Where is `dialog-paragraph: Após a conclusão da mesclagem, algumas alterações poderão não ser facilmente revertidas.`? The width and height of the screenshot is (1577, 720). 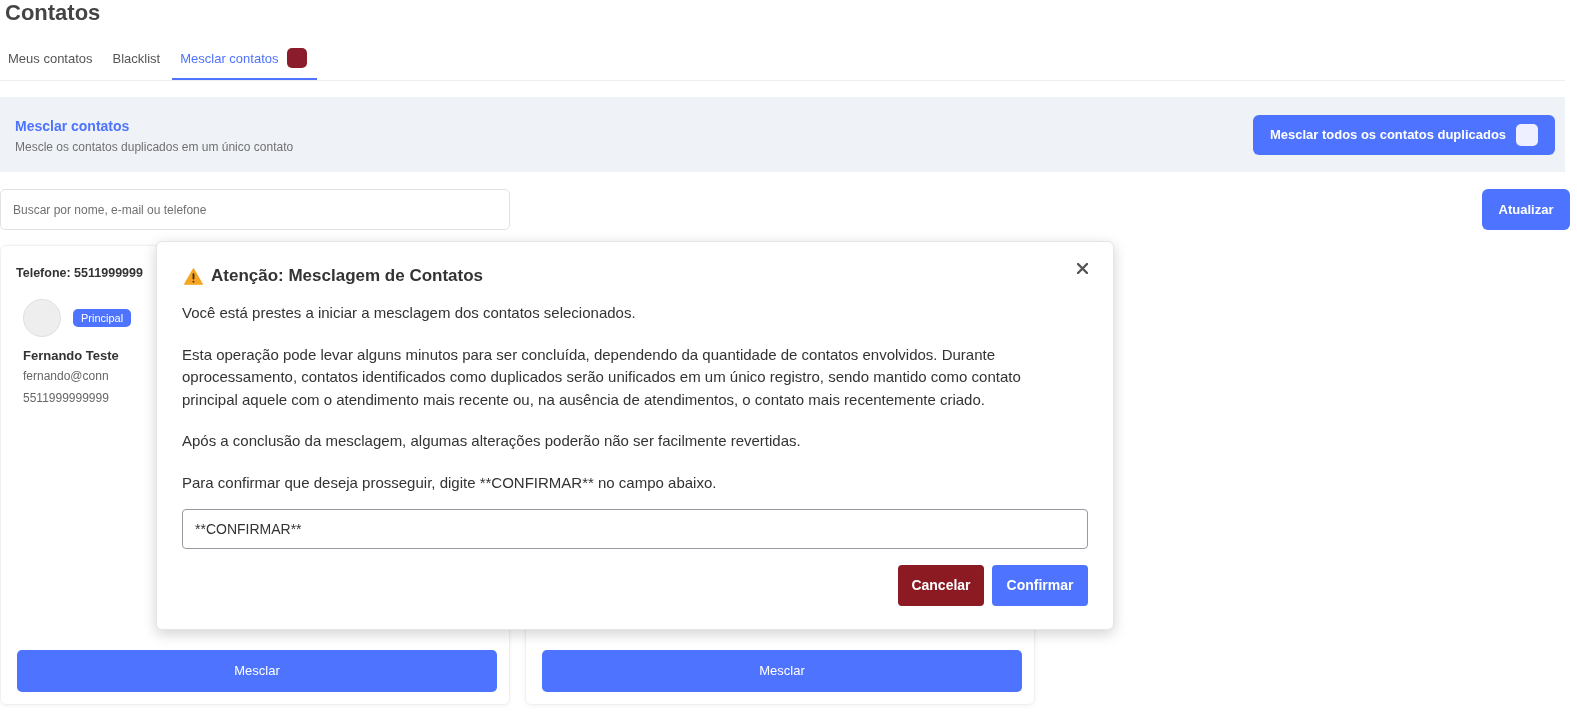
dialog-paragraph: Após a conclusão da mesclagem, algumas alterações poderão não ser facilmente revertidas. is located at coordinates (492, 441).